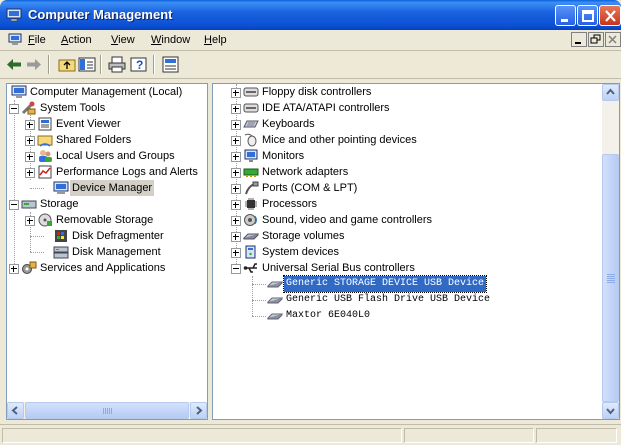  Describe the element at coordinates (116, 220) in the screenshot. I see `tree-item-removable-storage: Removable Storage` at that location.